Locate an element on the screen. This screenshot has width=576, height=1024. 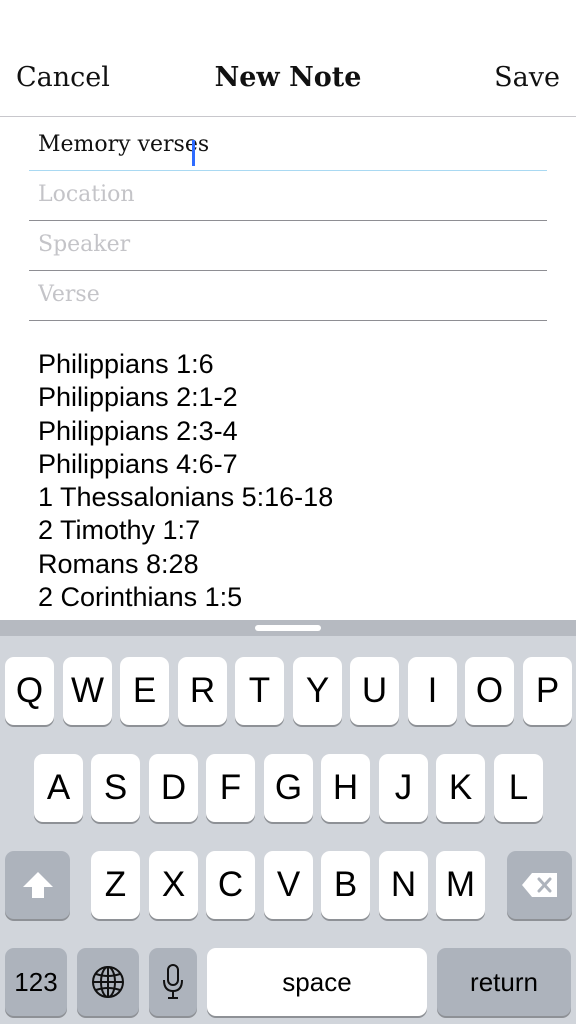
key-n: N is located at coordinates (403, 885).